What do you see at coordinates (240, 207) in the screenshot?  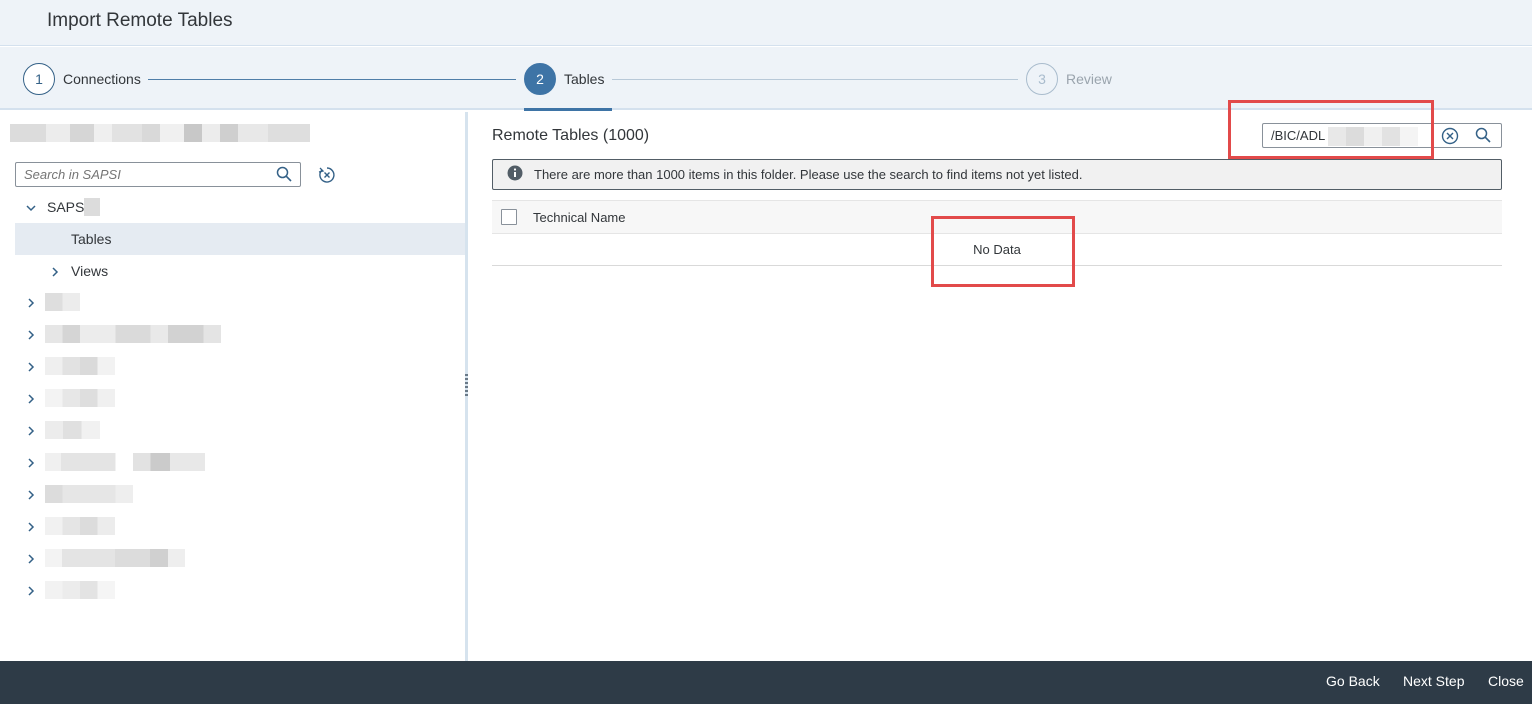 I see `tree-node-root: SAPS` at bounding box center [240, 207].